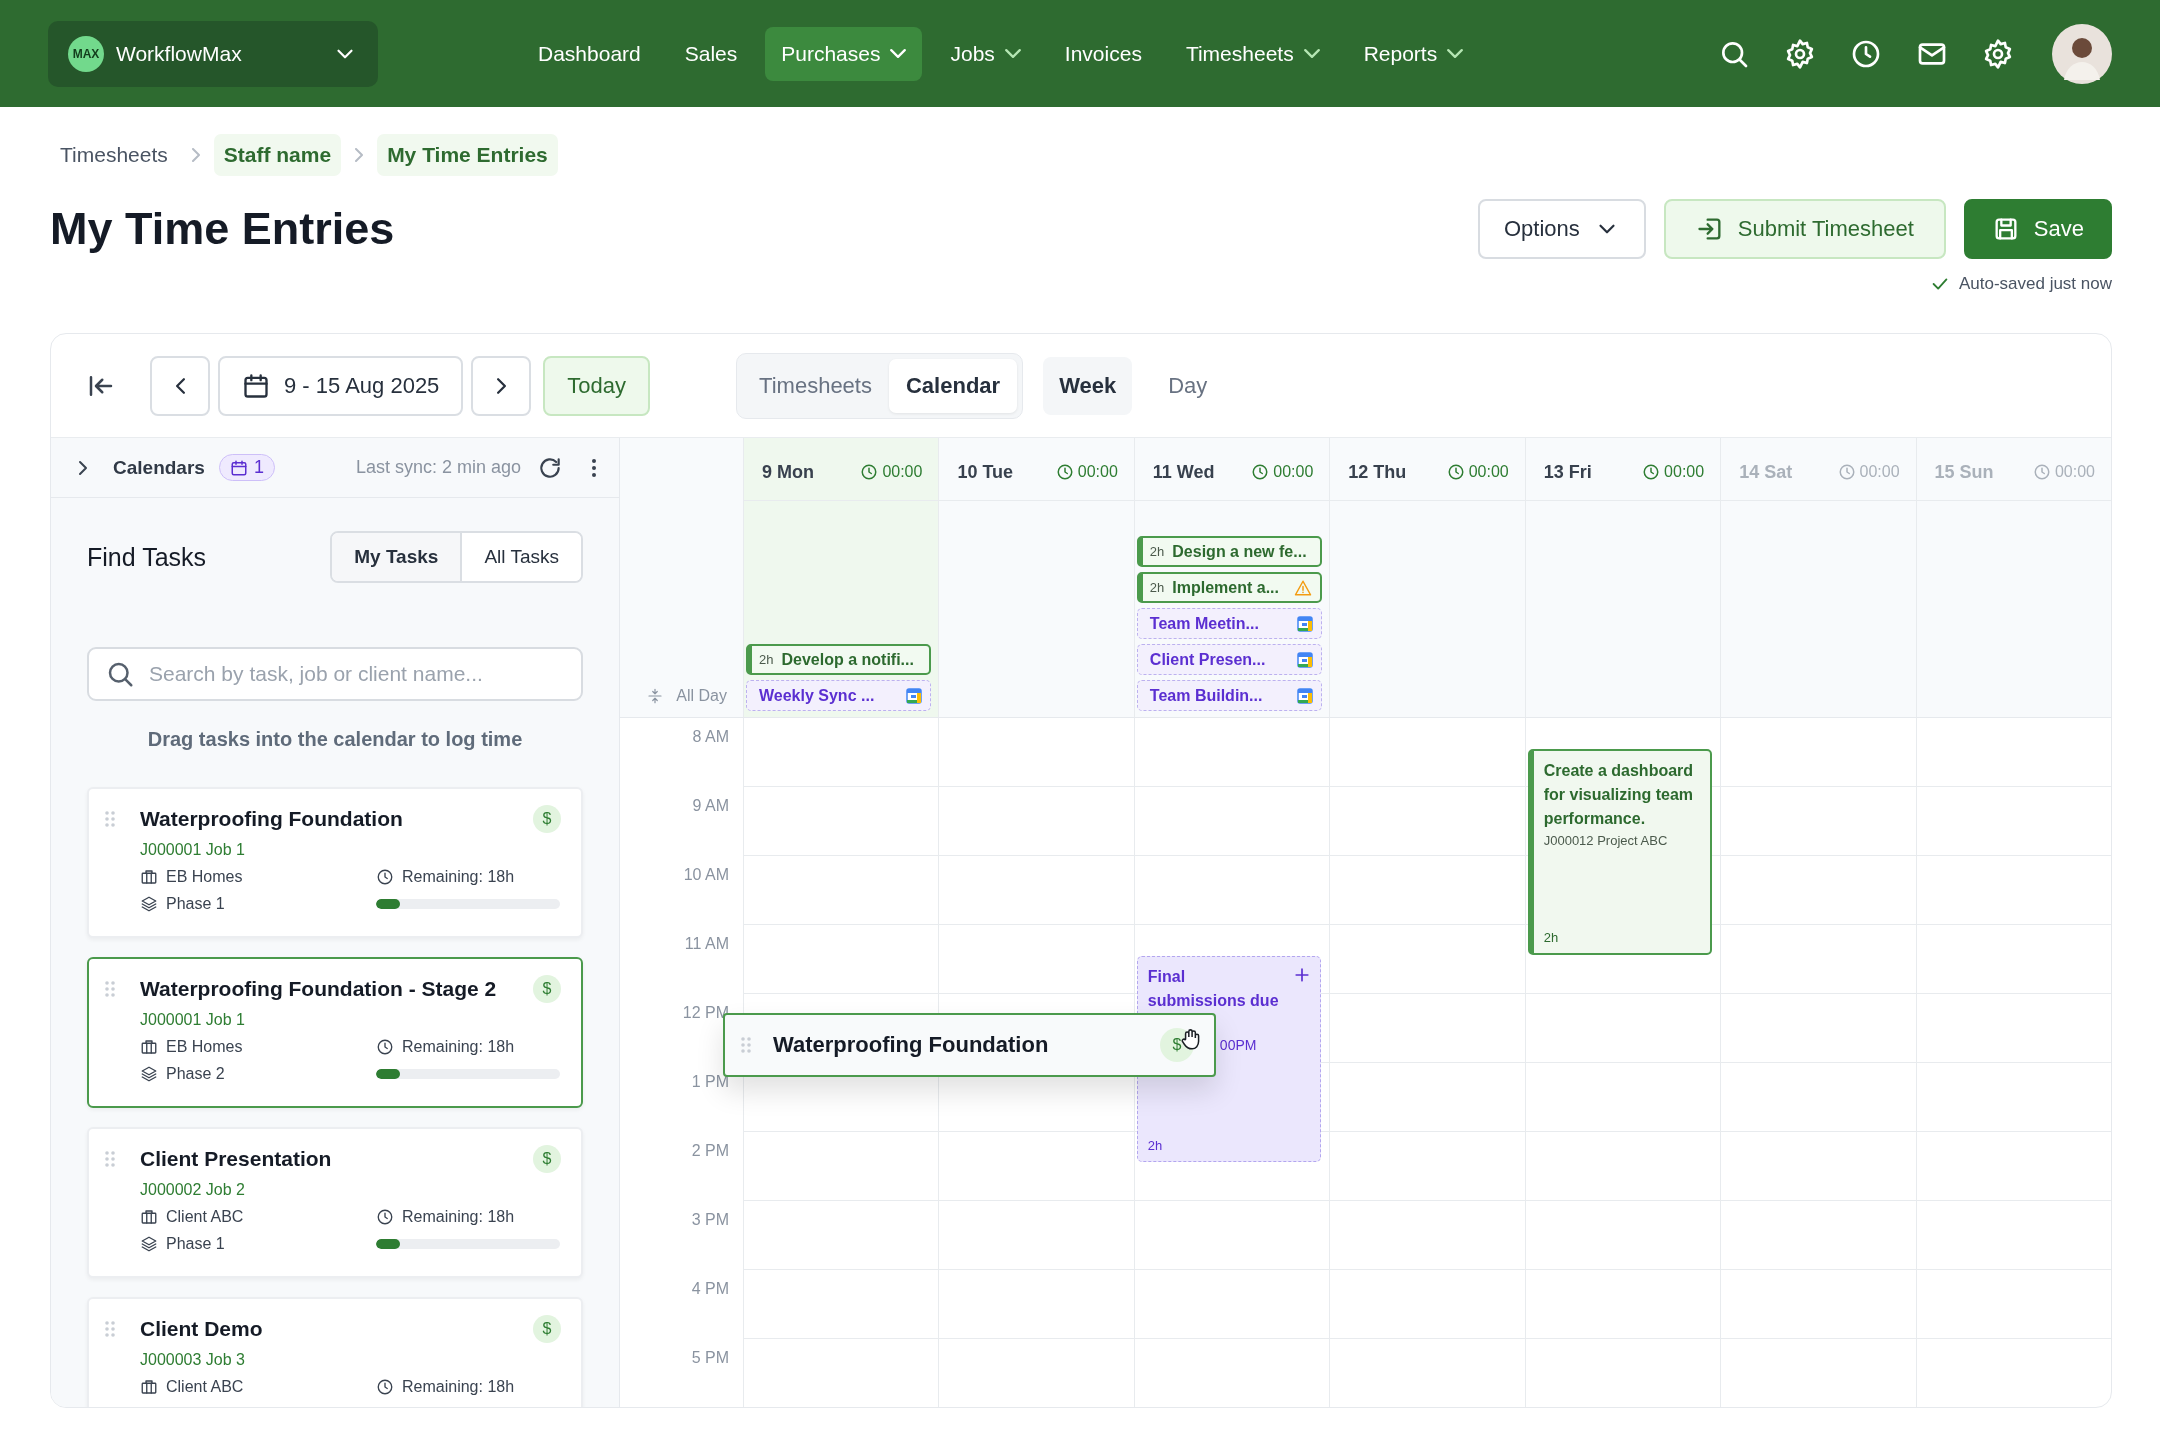 The width and height of the screenshot is (2160, 1433). I want to click on hour-label: 9 AM, so click(710, 805).